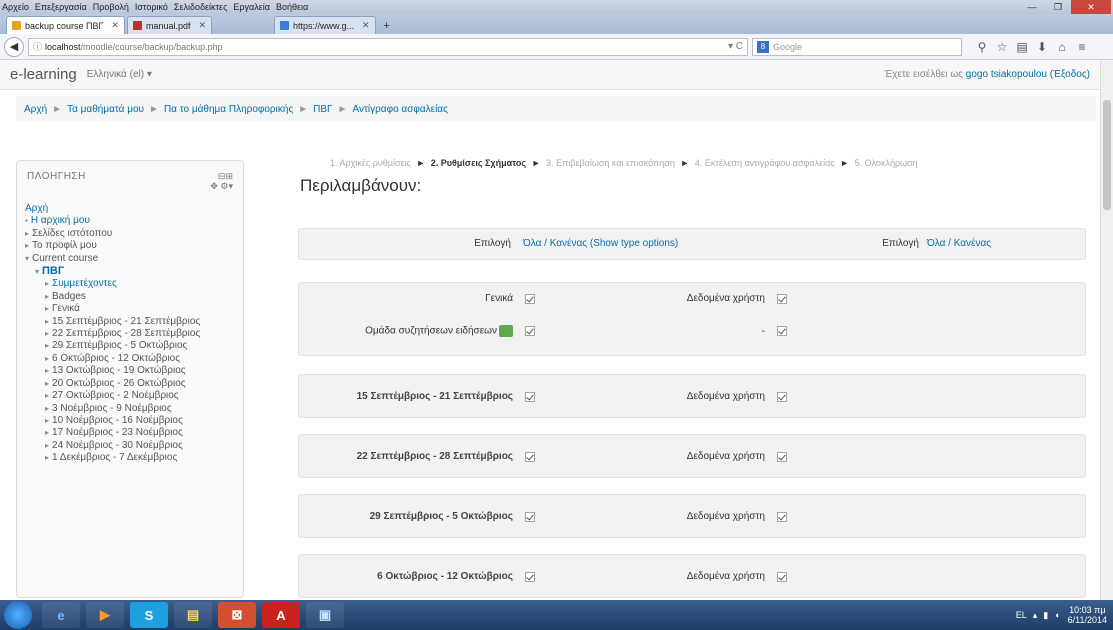 Image resolution: width=1113 pixels, height=630 pixels. I want to click on dock-icon: ⊟⊞, so click(221, 176).